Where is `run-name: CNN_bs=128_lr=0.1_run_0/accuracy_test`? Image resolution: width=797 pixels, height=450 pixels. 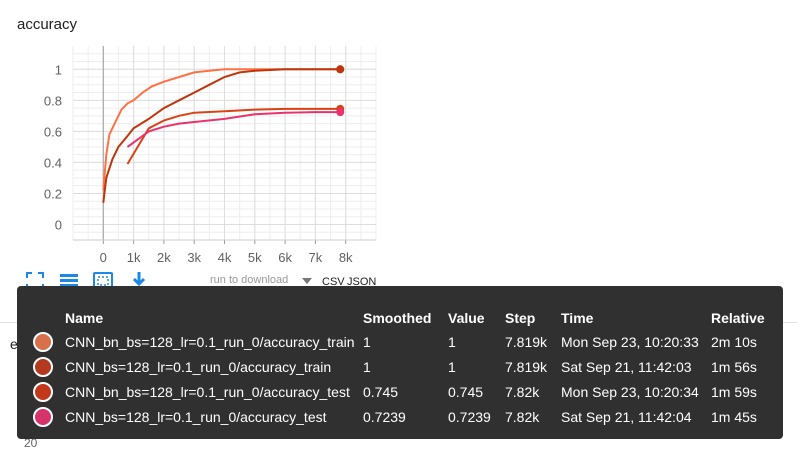 run-name: CNN_bs=128_lr=0.1_run_0/accuracy_test is located at coordinates (196, 417).